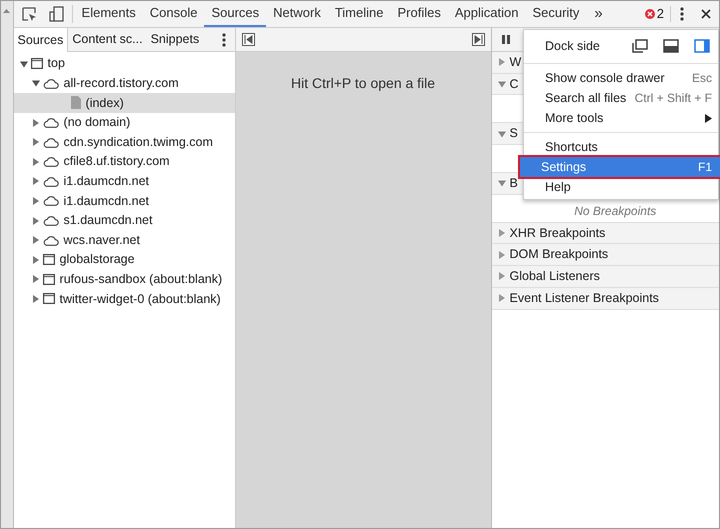 This screenshot has height=529, width=720. Describe the element at coordinates (706, 14) in the screenshot. I see `close-icon` at that location.